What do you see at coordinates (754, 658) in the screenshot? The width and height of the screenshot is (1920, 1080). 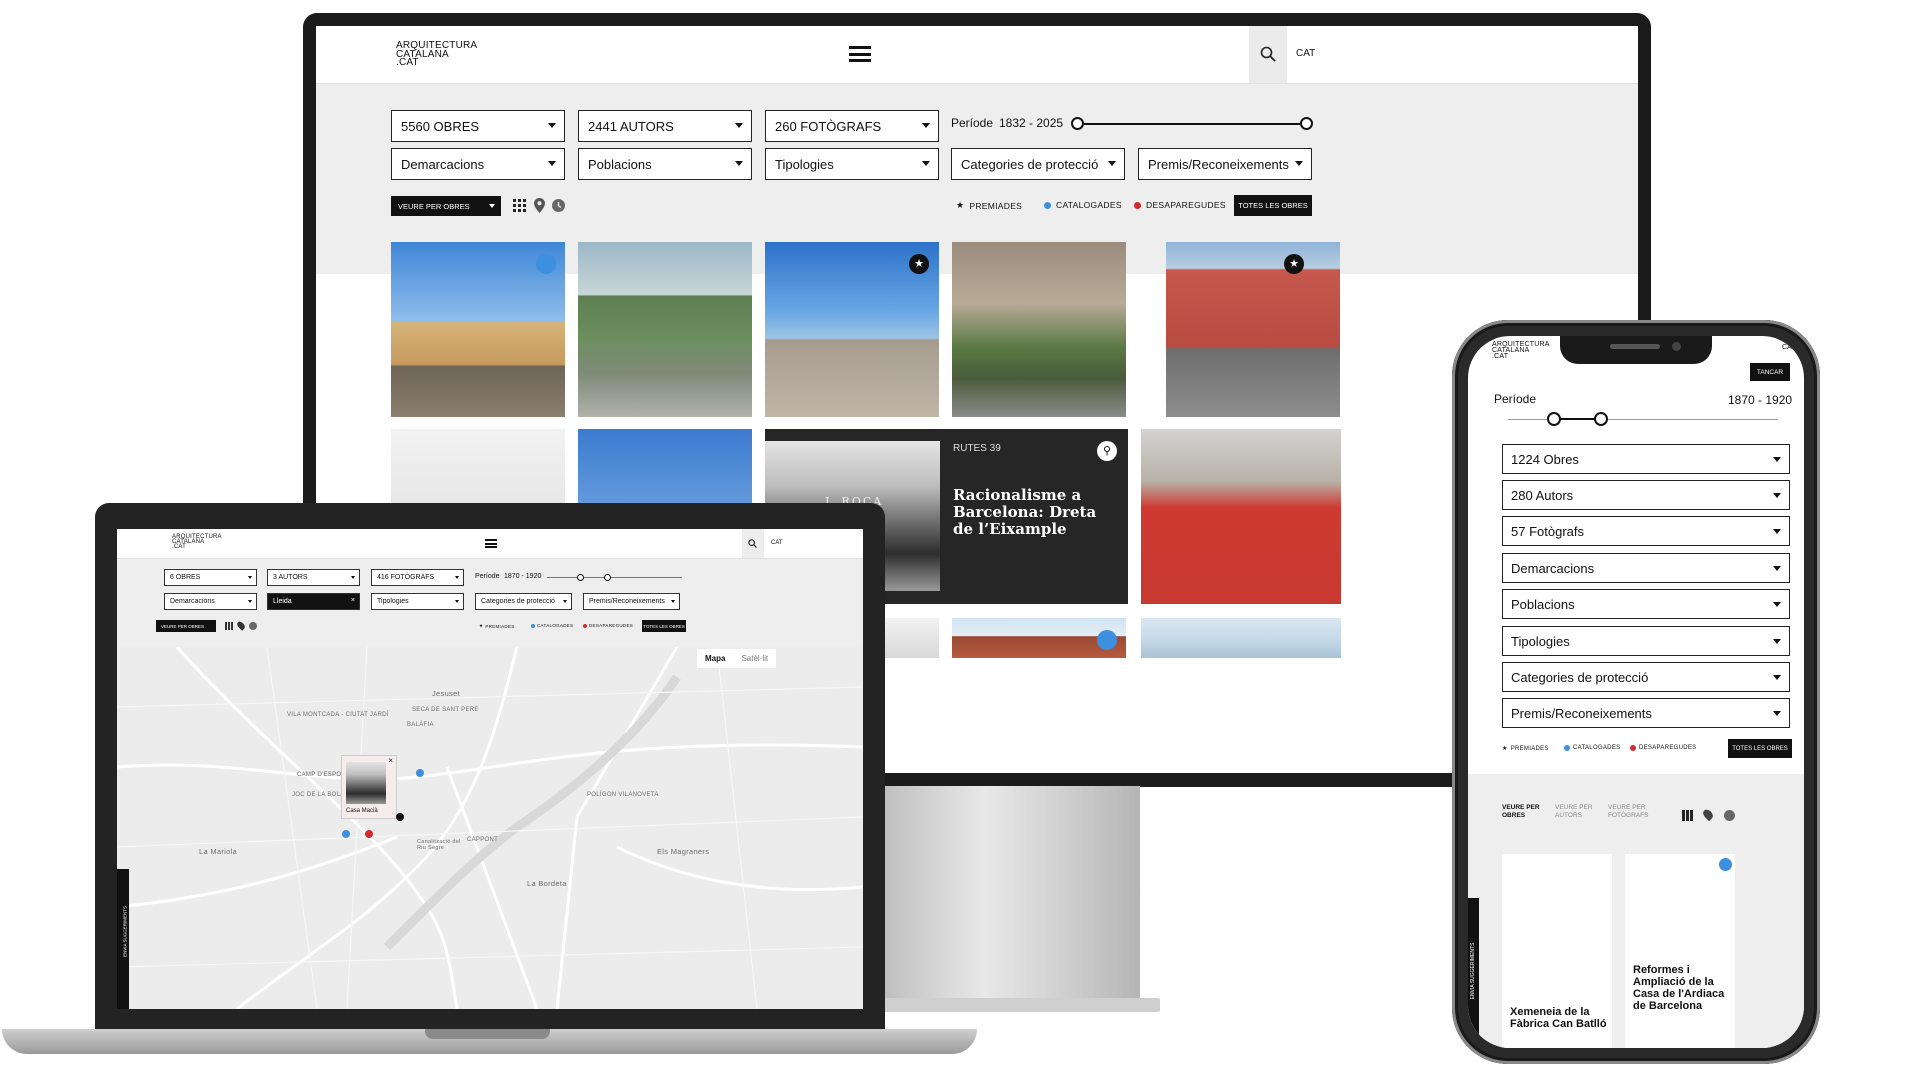 I see `satellite-tab: Satèl·lit` at bounding box center [754, 658].